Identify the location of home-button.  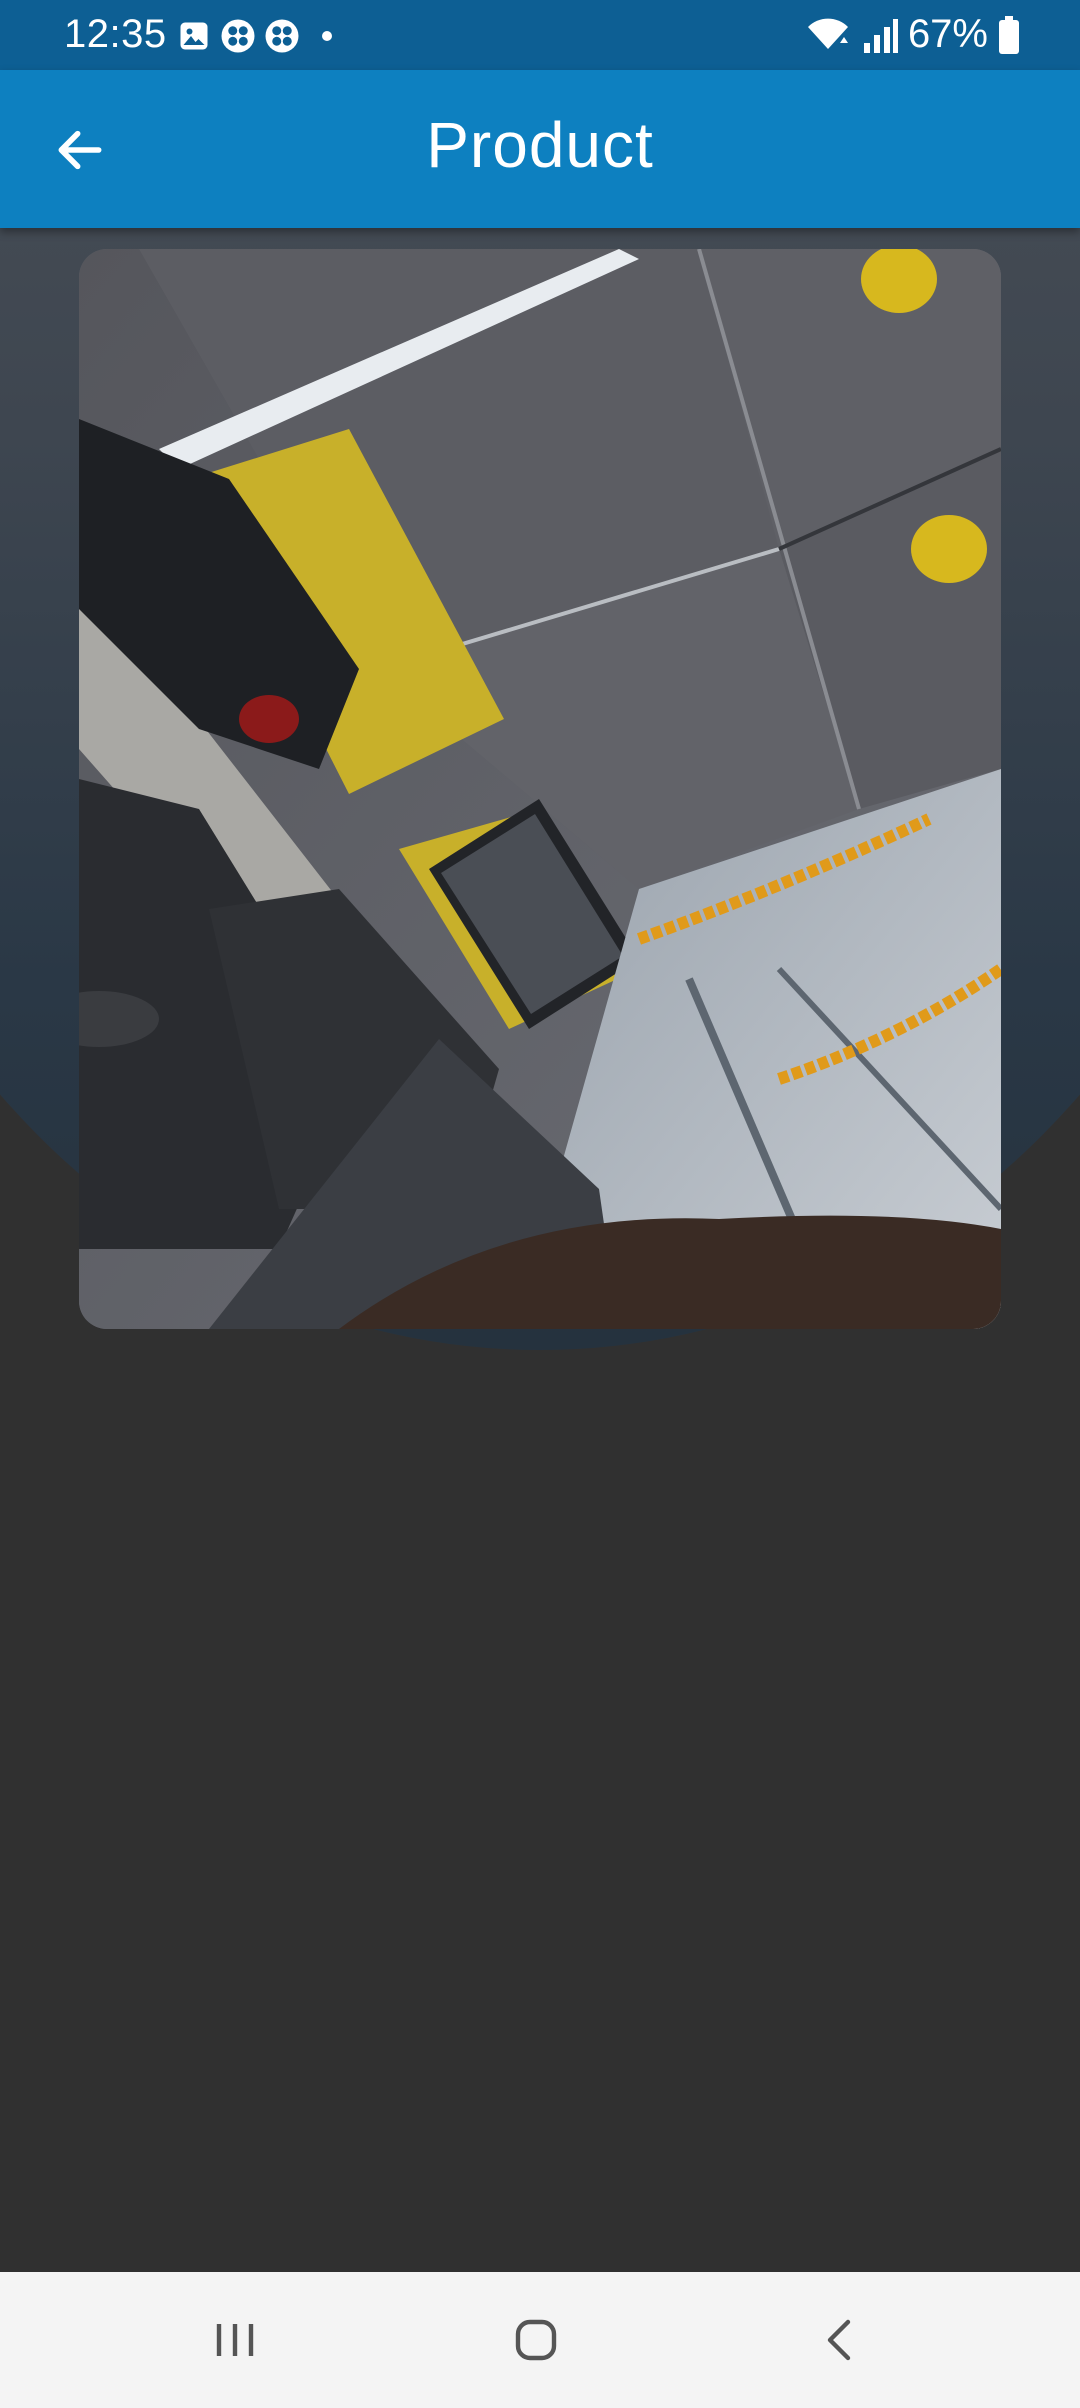
(536, 2340).